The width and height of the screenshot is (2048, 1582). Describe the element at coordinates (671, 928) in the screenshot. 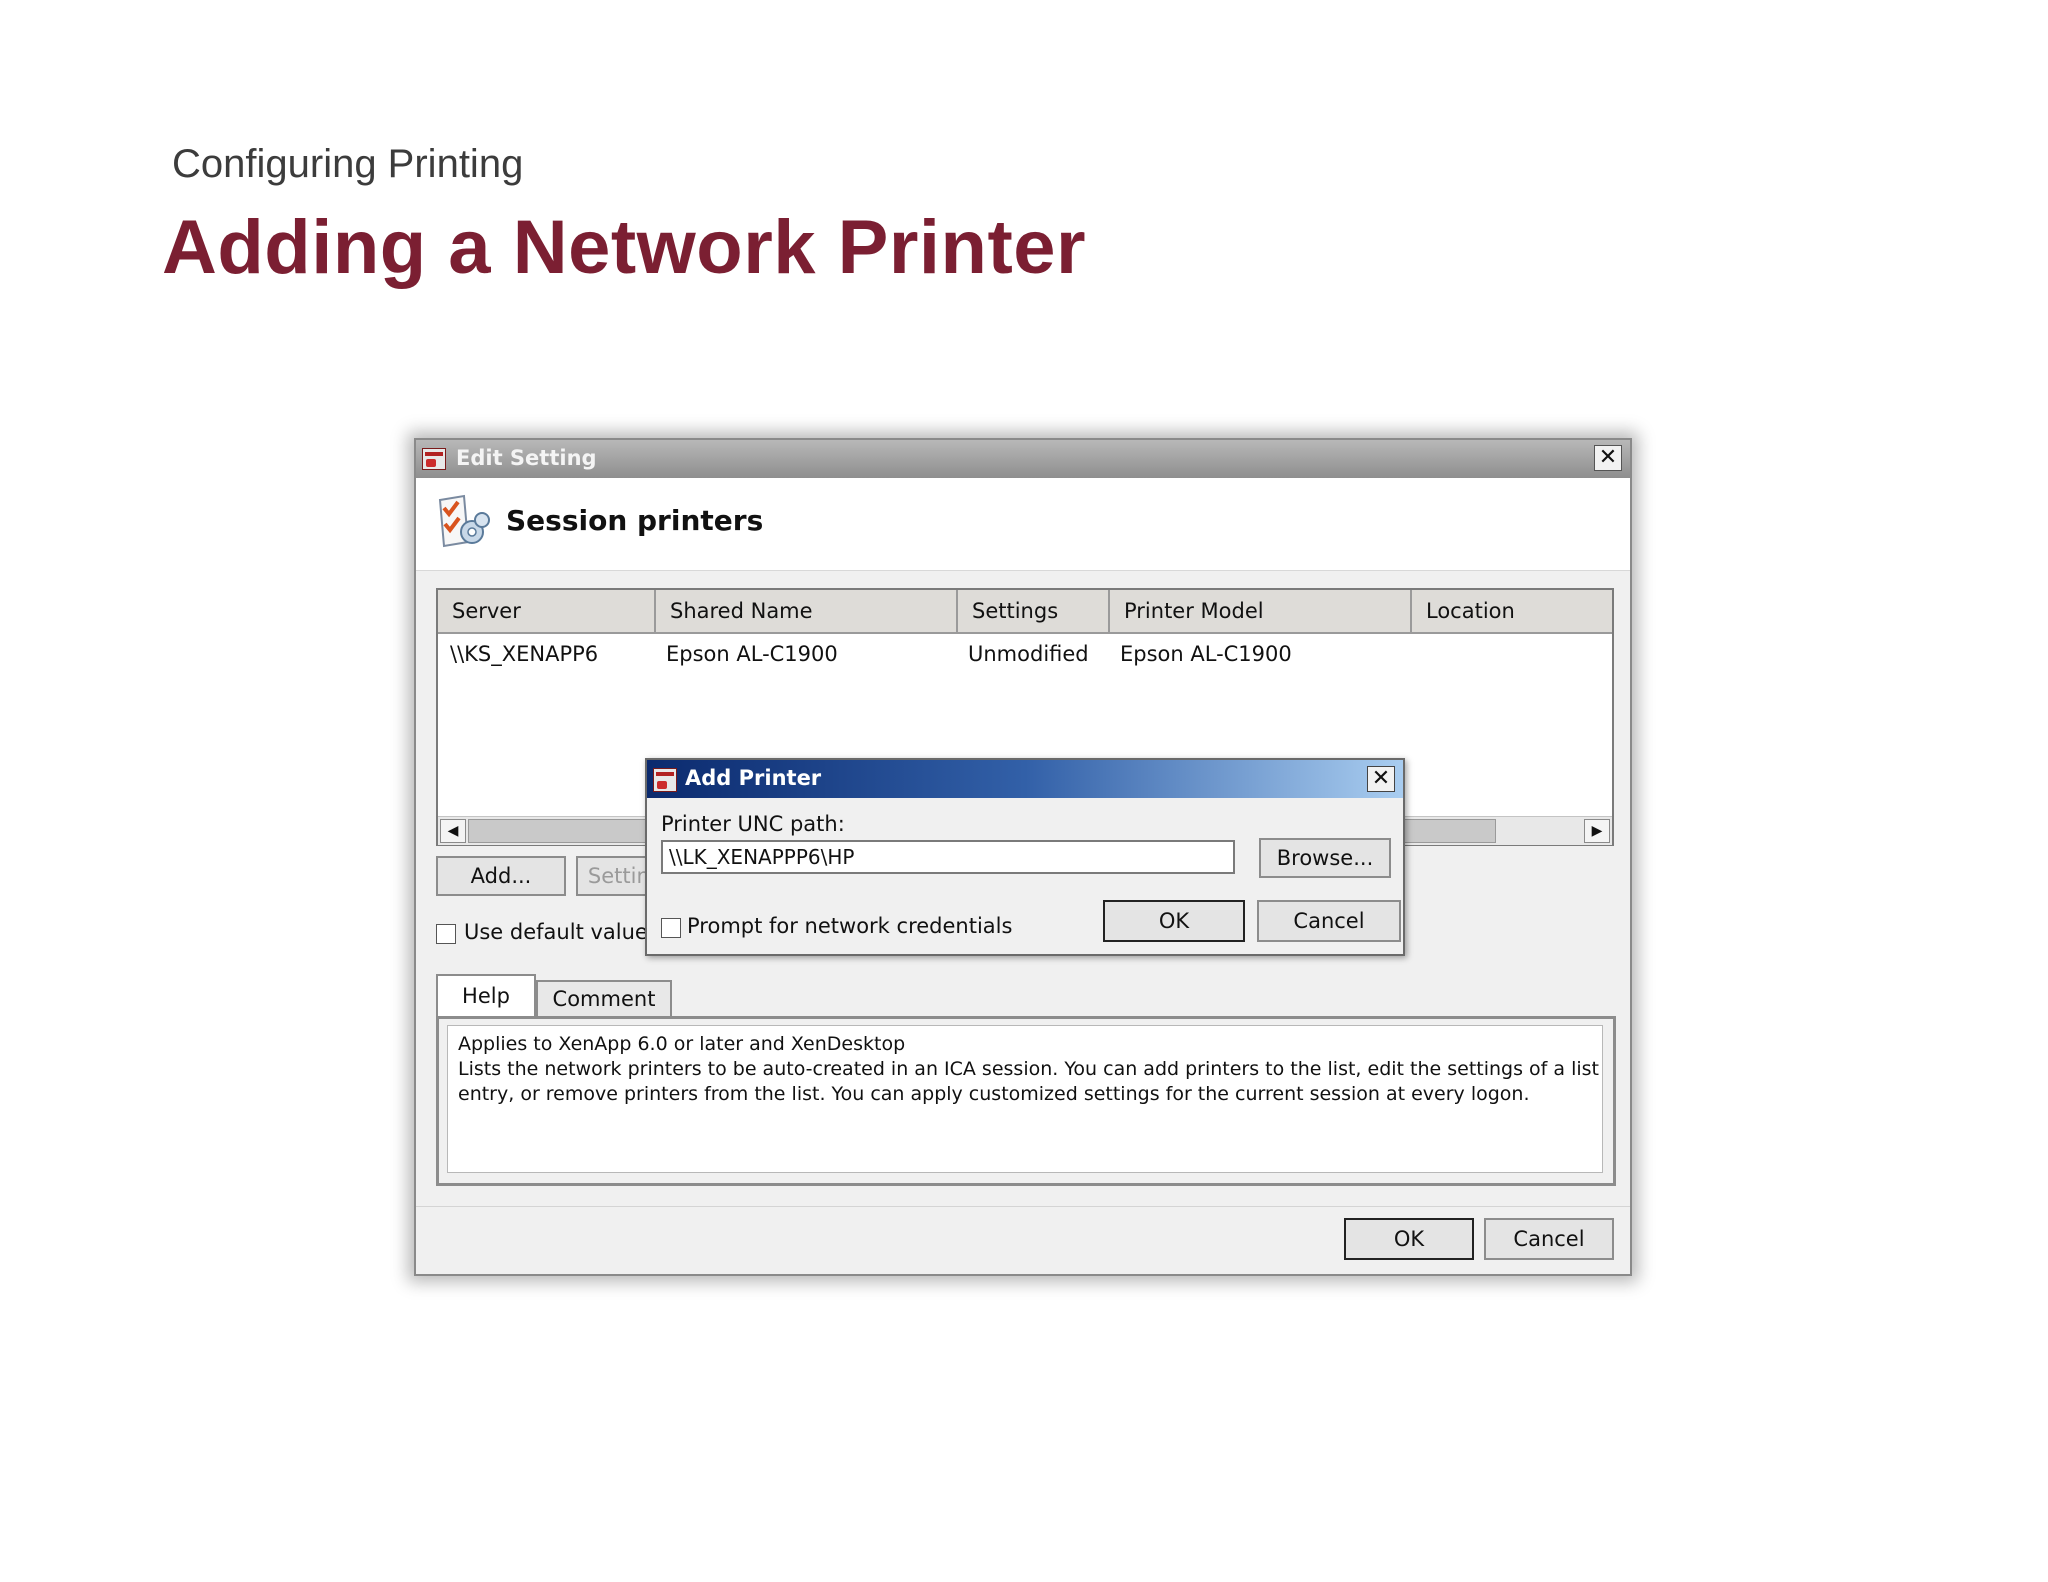

I see `prompt-credentials-checkbox` at that location.